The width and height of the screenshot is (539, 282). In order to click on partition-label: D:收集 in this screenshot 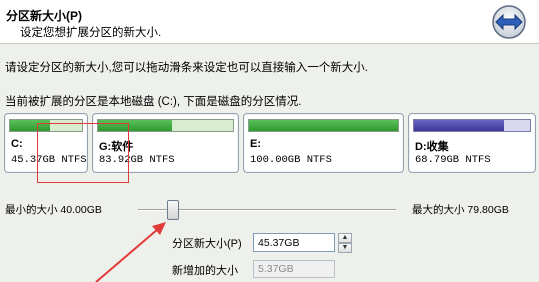, I will do `click(432, 147)`.